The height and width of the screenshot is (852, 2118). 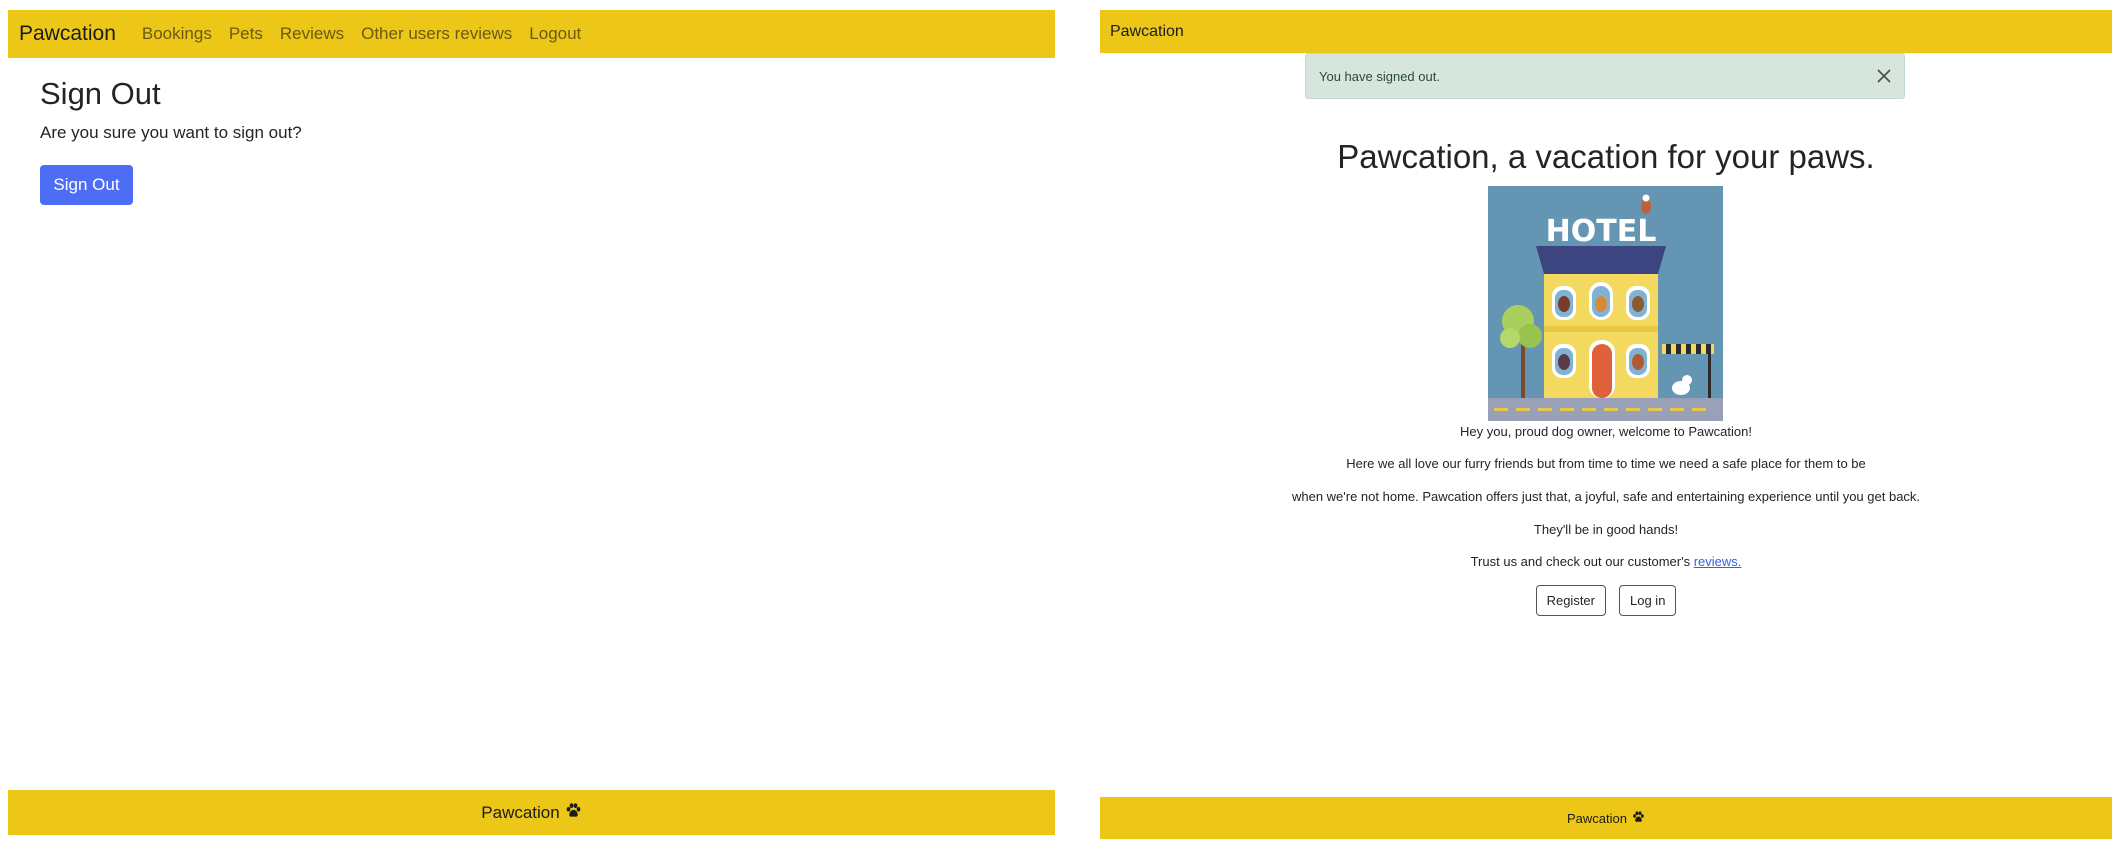 I want to click on signout-question: Are you sure you want to sign out?, so click(x=171, y=132).